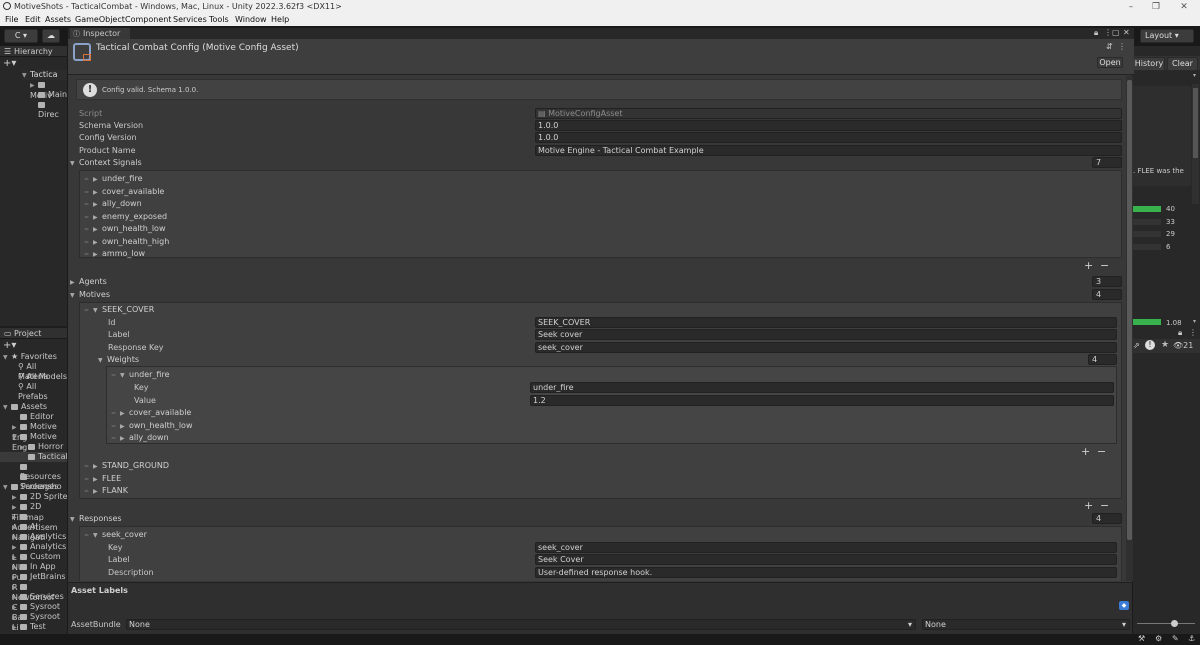  What do you see at coordinates (40, 522) in the screenshot?
I see `package-folder: ▶Advertisem` at bounding box center [40, 522].